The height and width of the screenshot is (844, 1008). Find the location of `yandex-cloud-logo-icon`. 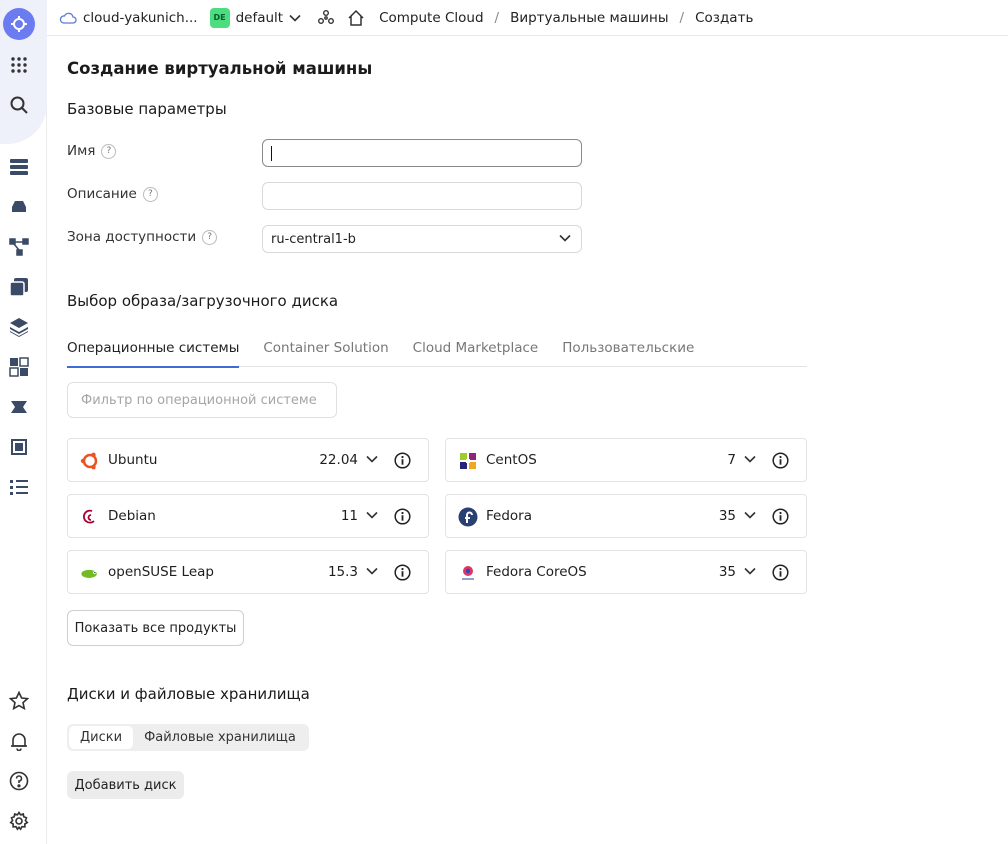

yandex-cloud-logo-icon is located at coordinates (19, 24).